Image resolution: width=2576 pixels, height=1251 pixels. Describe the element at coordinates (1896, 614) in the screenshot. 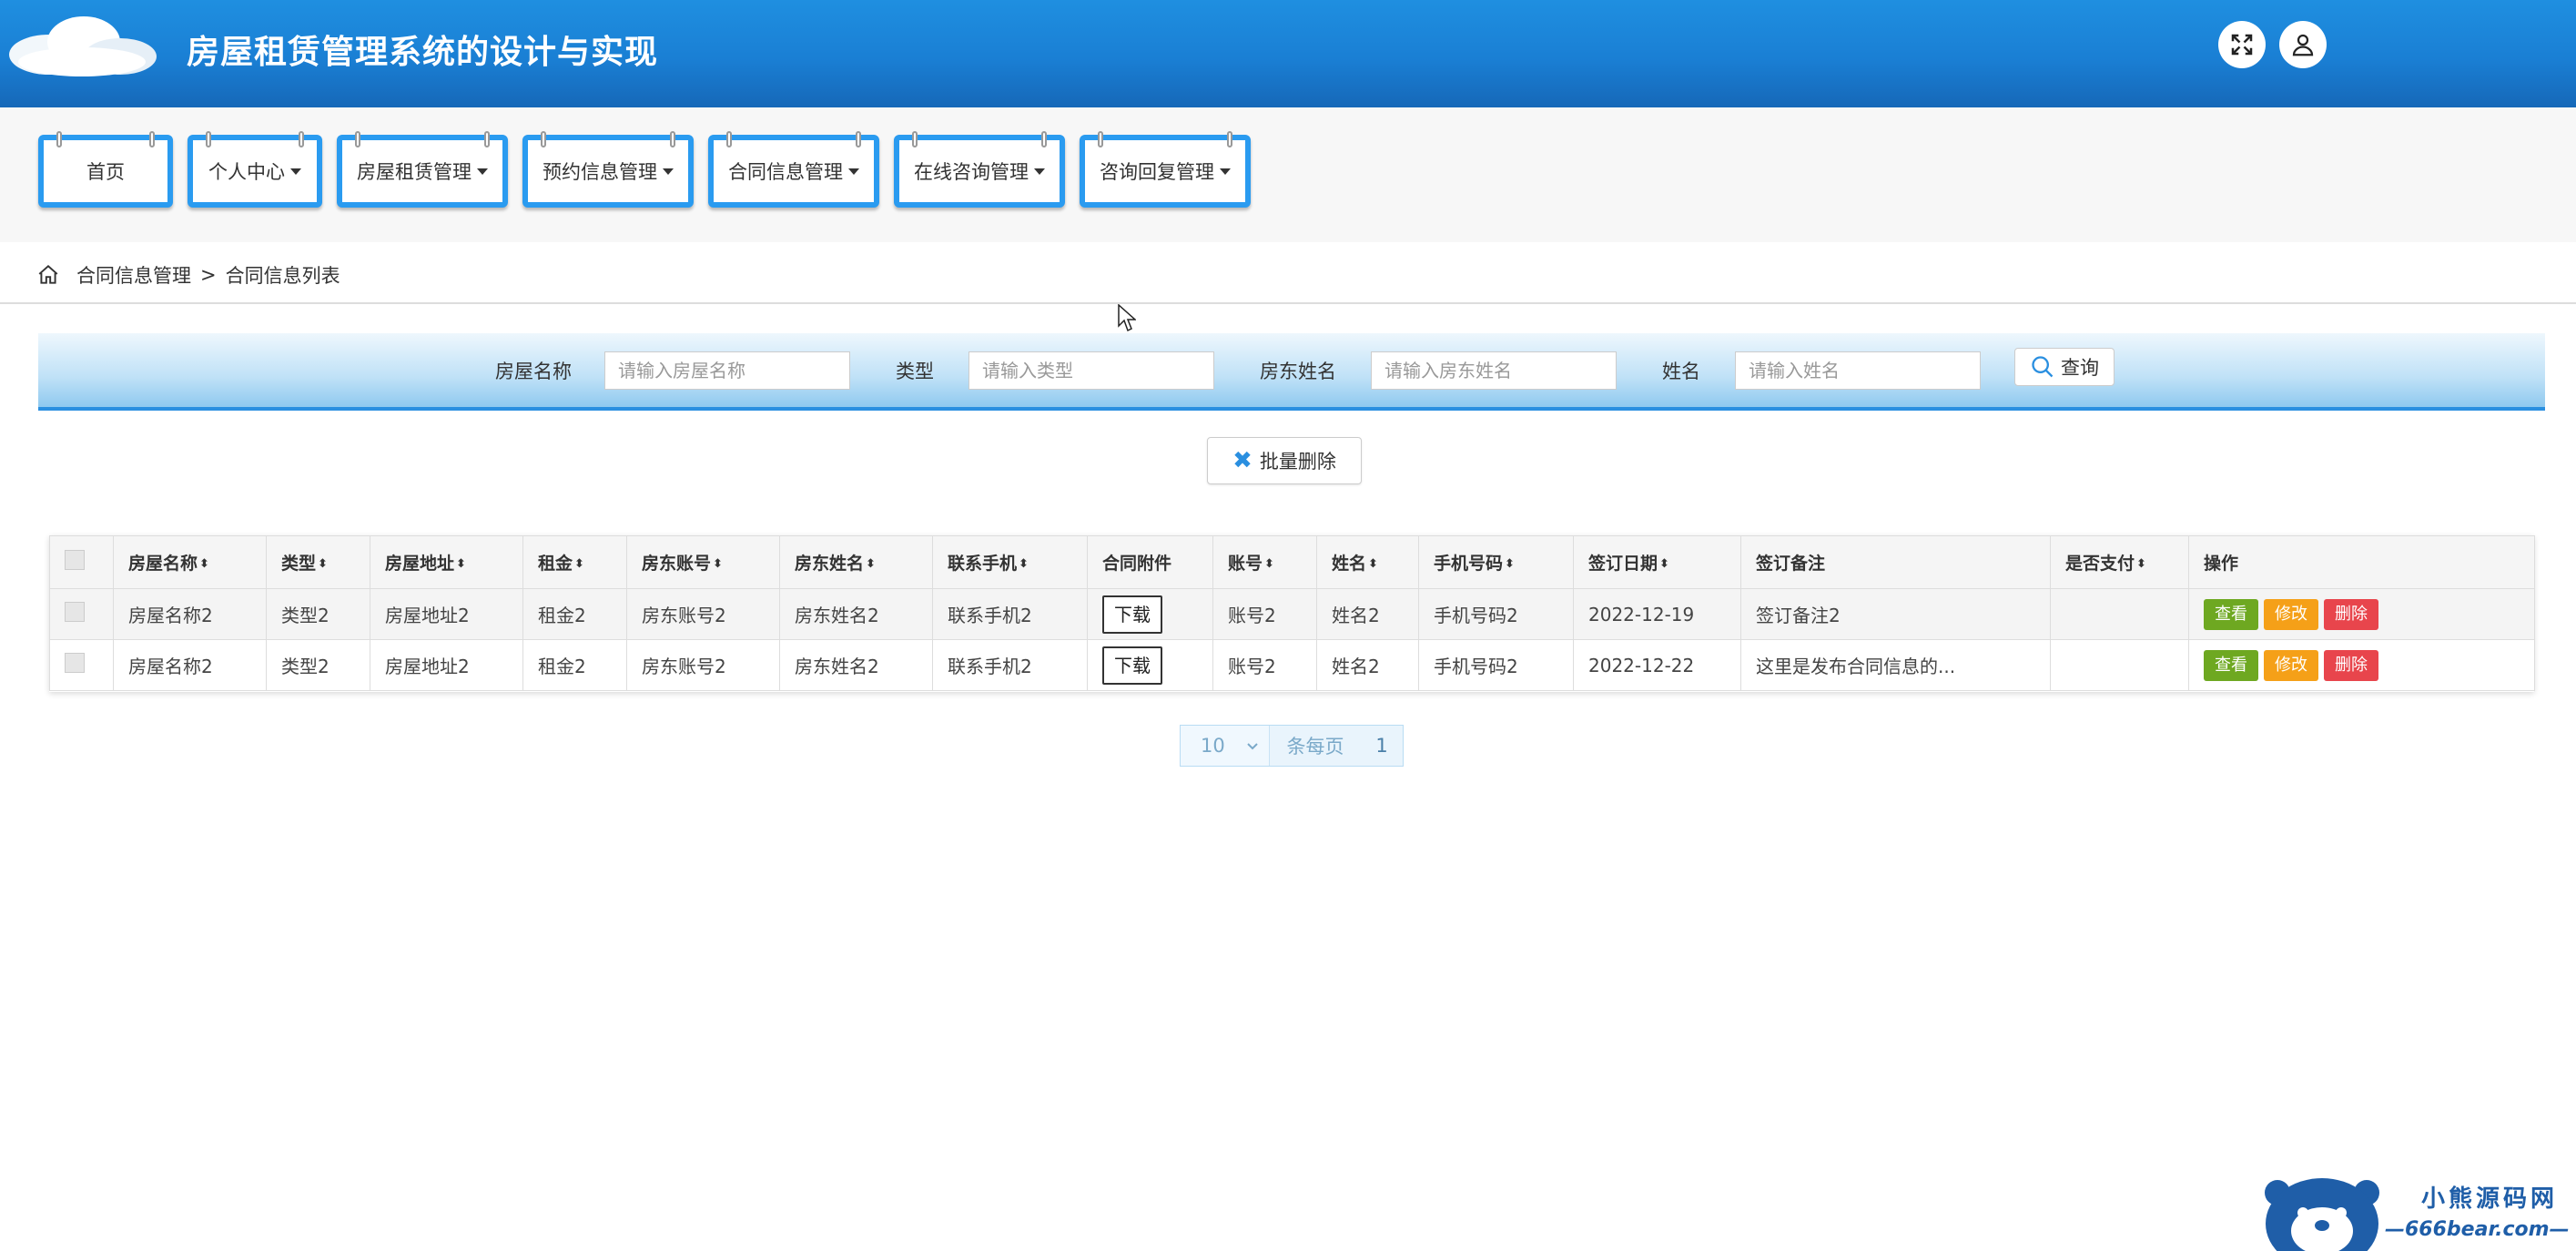

I see `table-cell: 签订备注2` at that location.